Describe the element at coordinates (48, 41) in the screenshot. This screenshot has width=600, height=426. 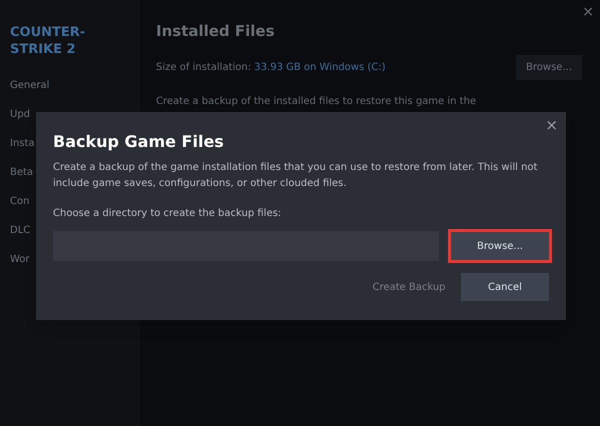
I see `game-title: COUNTER-STRIKE 2` at that location.